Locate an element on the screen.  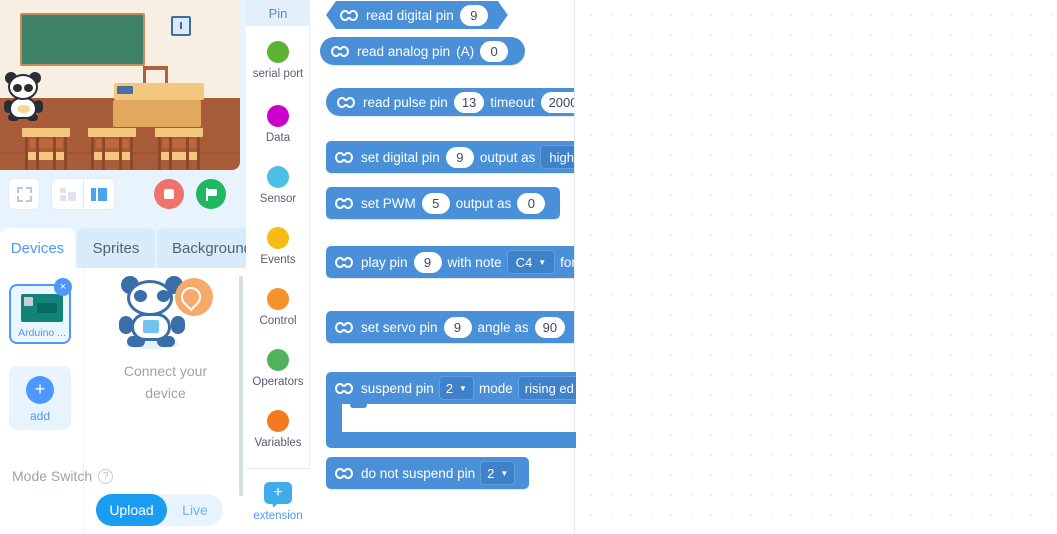
stop-button is located at coordinates (169, 194).